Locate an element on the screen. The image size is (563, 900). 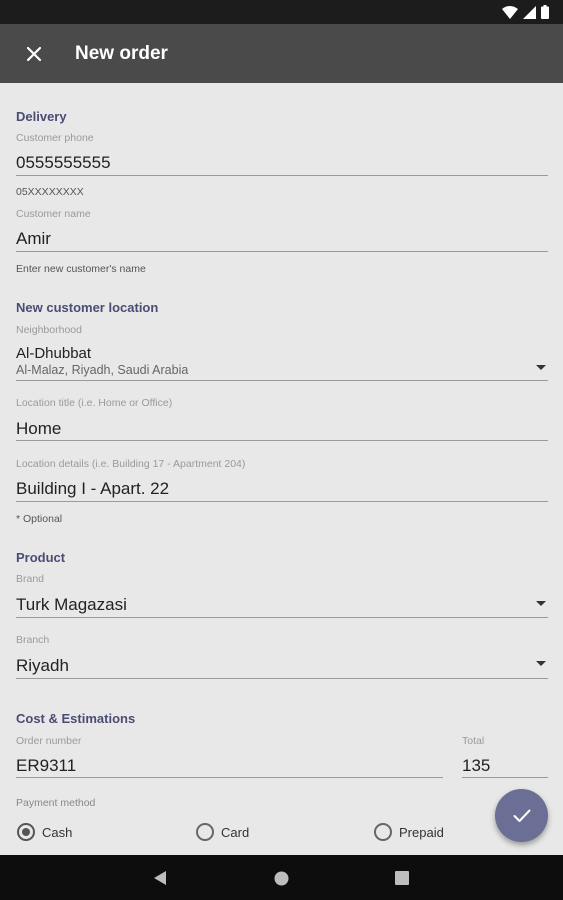
home-icon is located at coordinates (281, 878).